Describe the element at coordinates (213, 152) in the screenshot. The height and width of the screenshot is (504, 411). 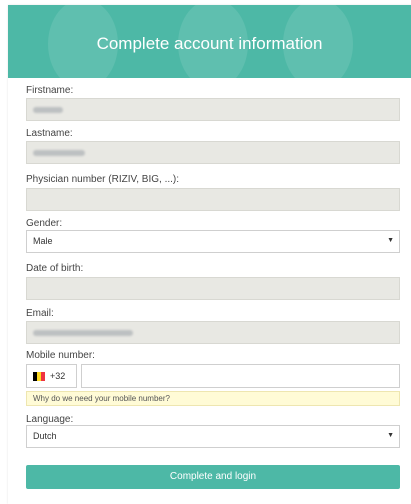
I see `lastname-field` at that location.